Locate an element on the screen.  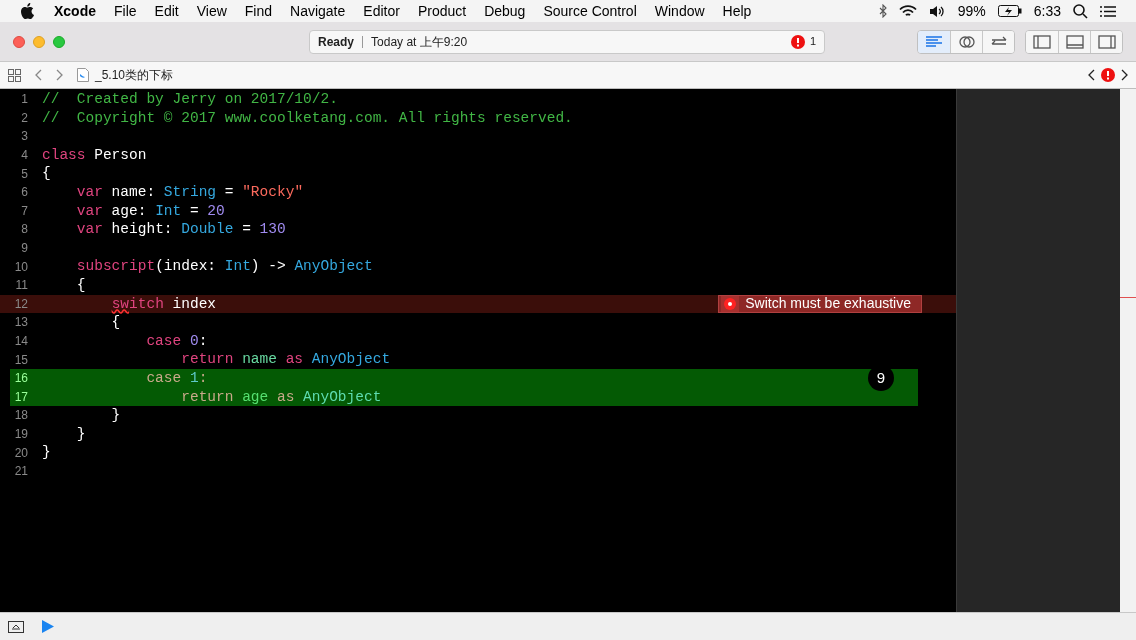
menu-item: File is located at coordinates (125, 11).